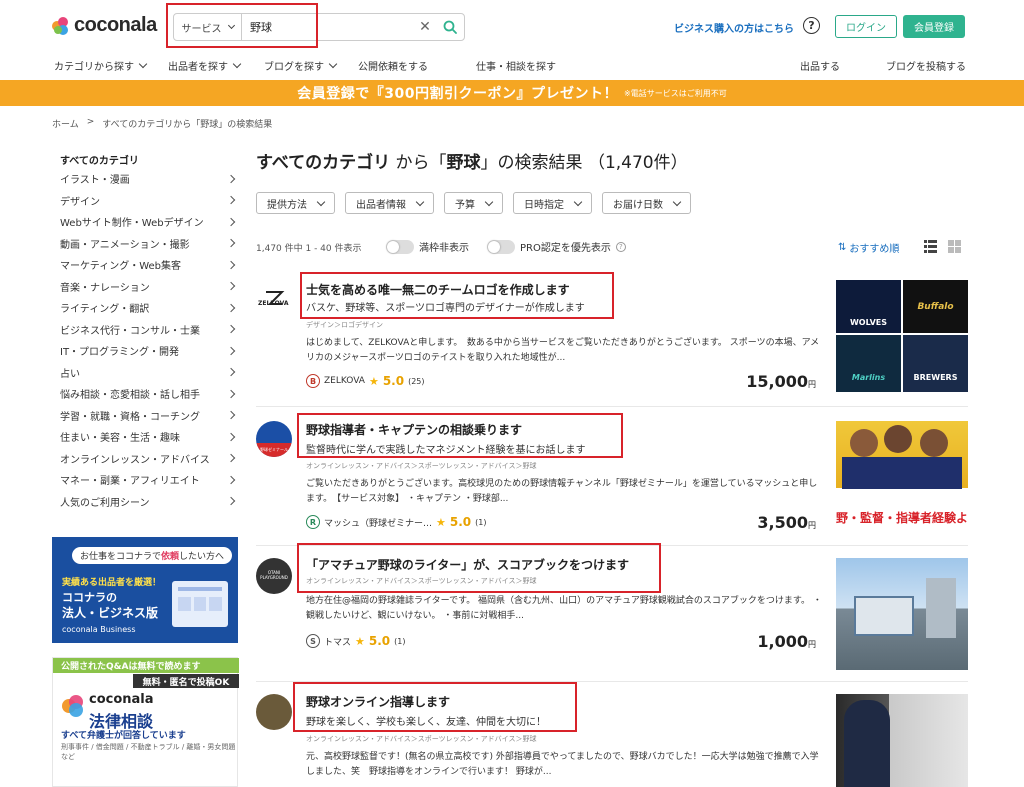  Describe the element at coordinates (820, 65) in the screenshot. I see `nav-sell: 出品する` at that location.